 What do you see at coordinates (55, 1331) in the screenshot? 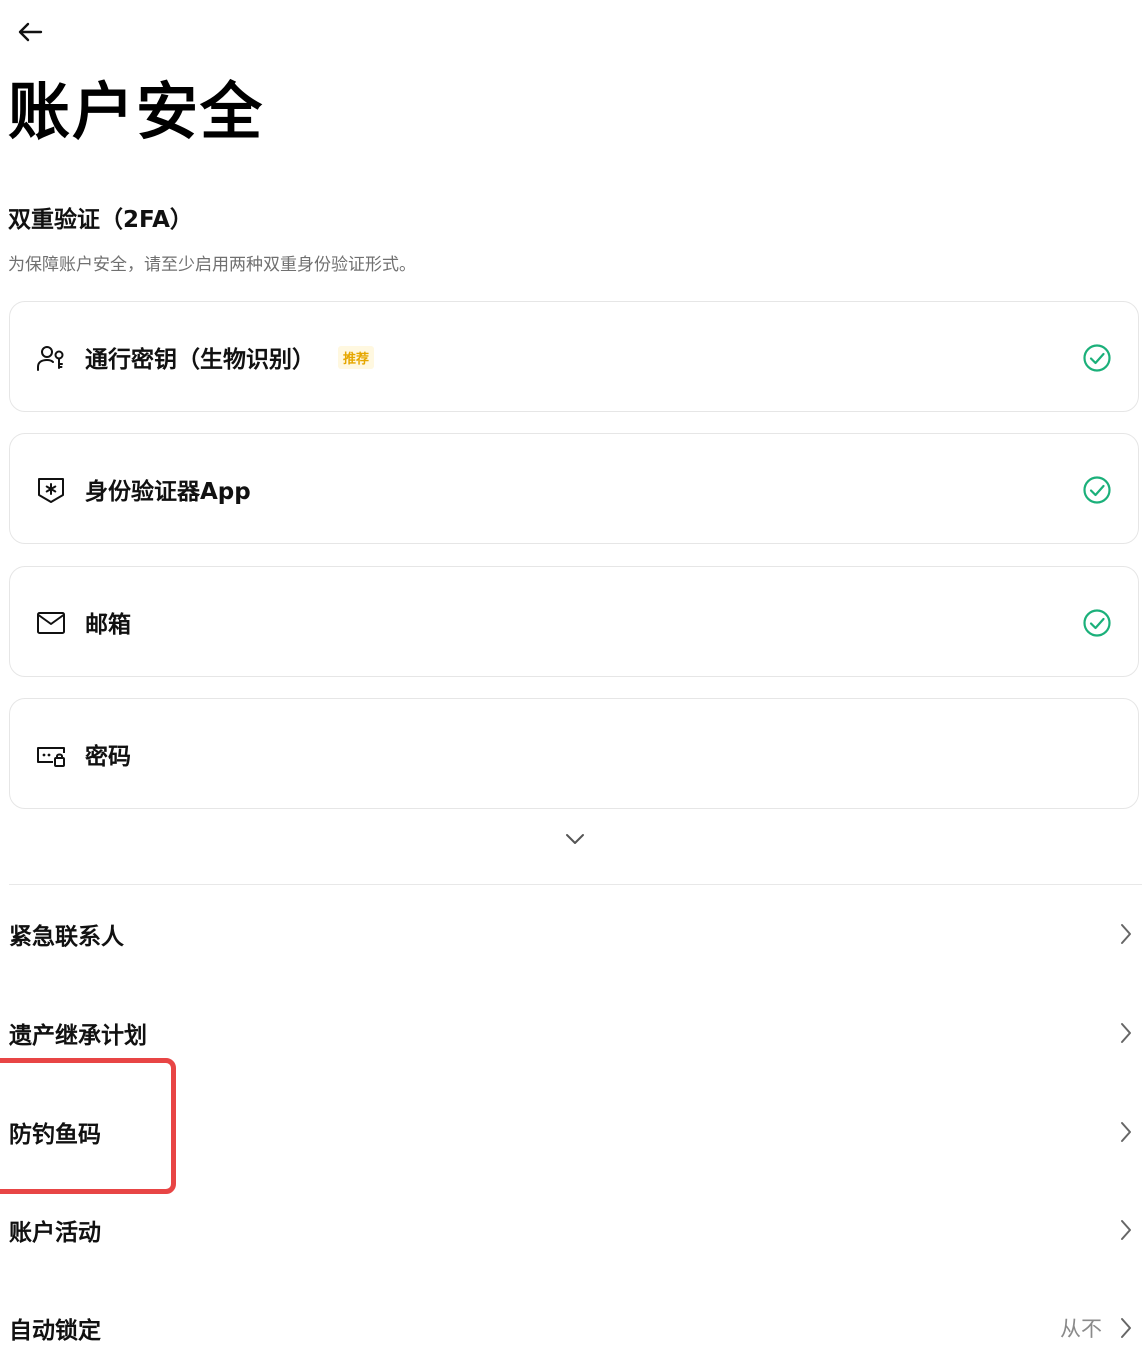
I see `row-label: 自动锁定` at bounding box center [55, 1331].